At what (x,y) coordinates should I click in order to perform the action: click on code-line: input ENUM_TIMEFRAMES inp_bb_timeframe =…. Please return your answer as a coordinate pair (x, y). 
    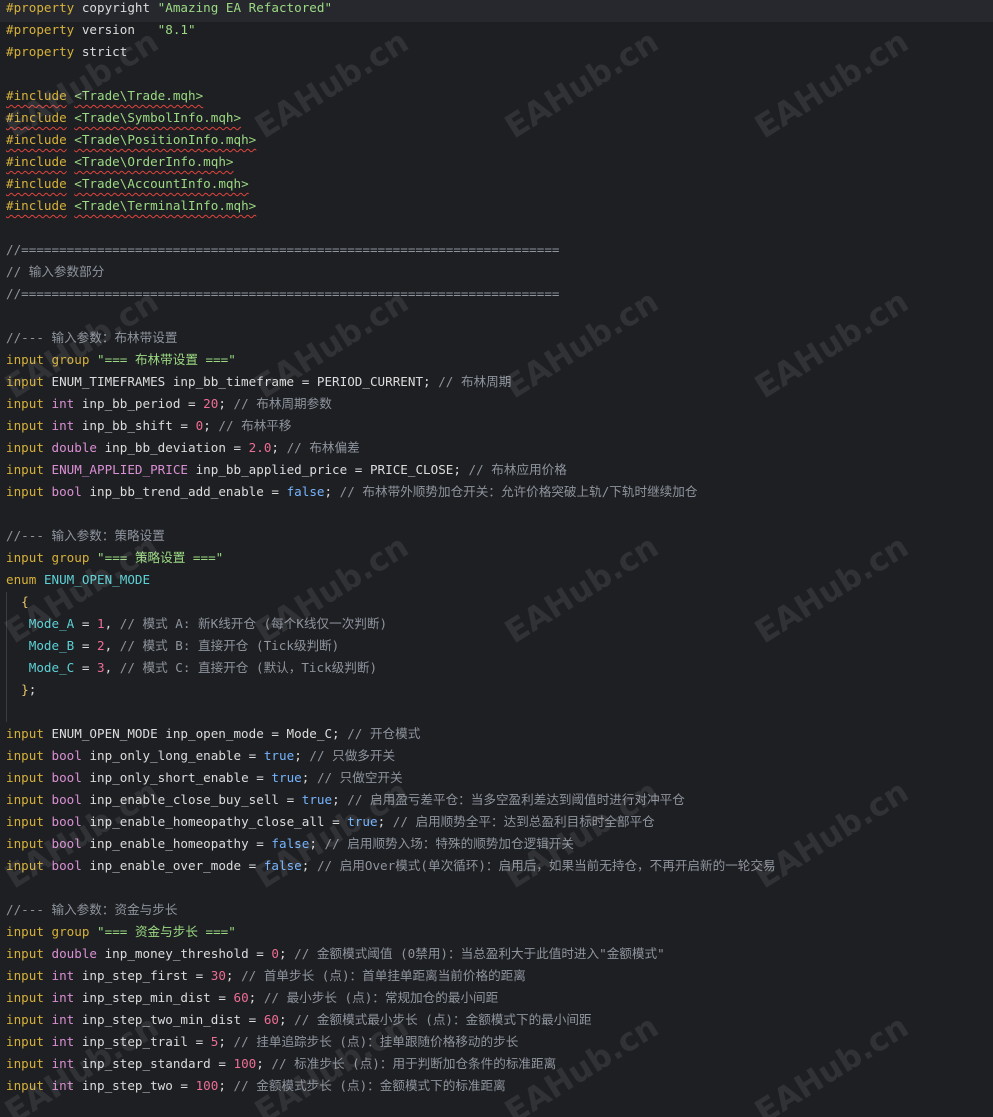
    Looking at the image, I should click on (258, 385).